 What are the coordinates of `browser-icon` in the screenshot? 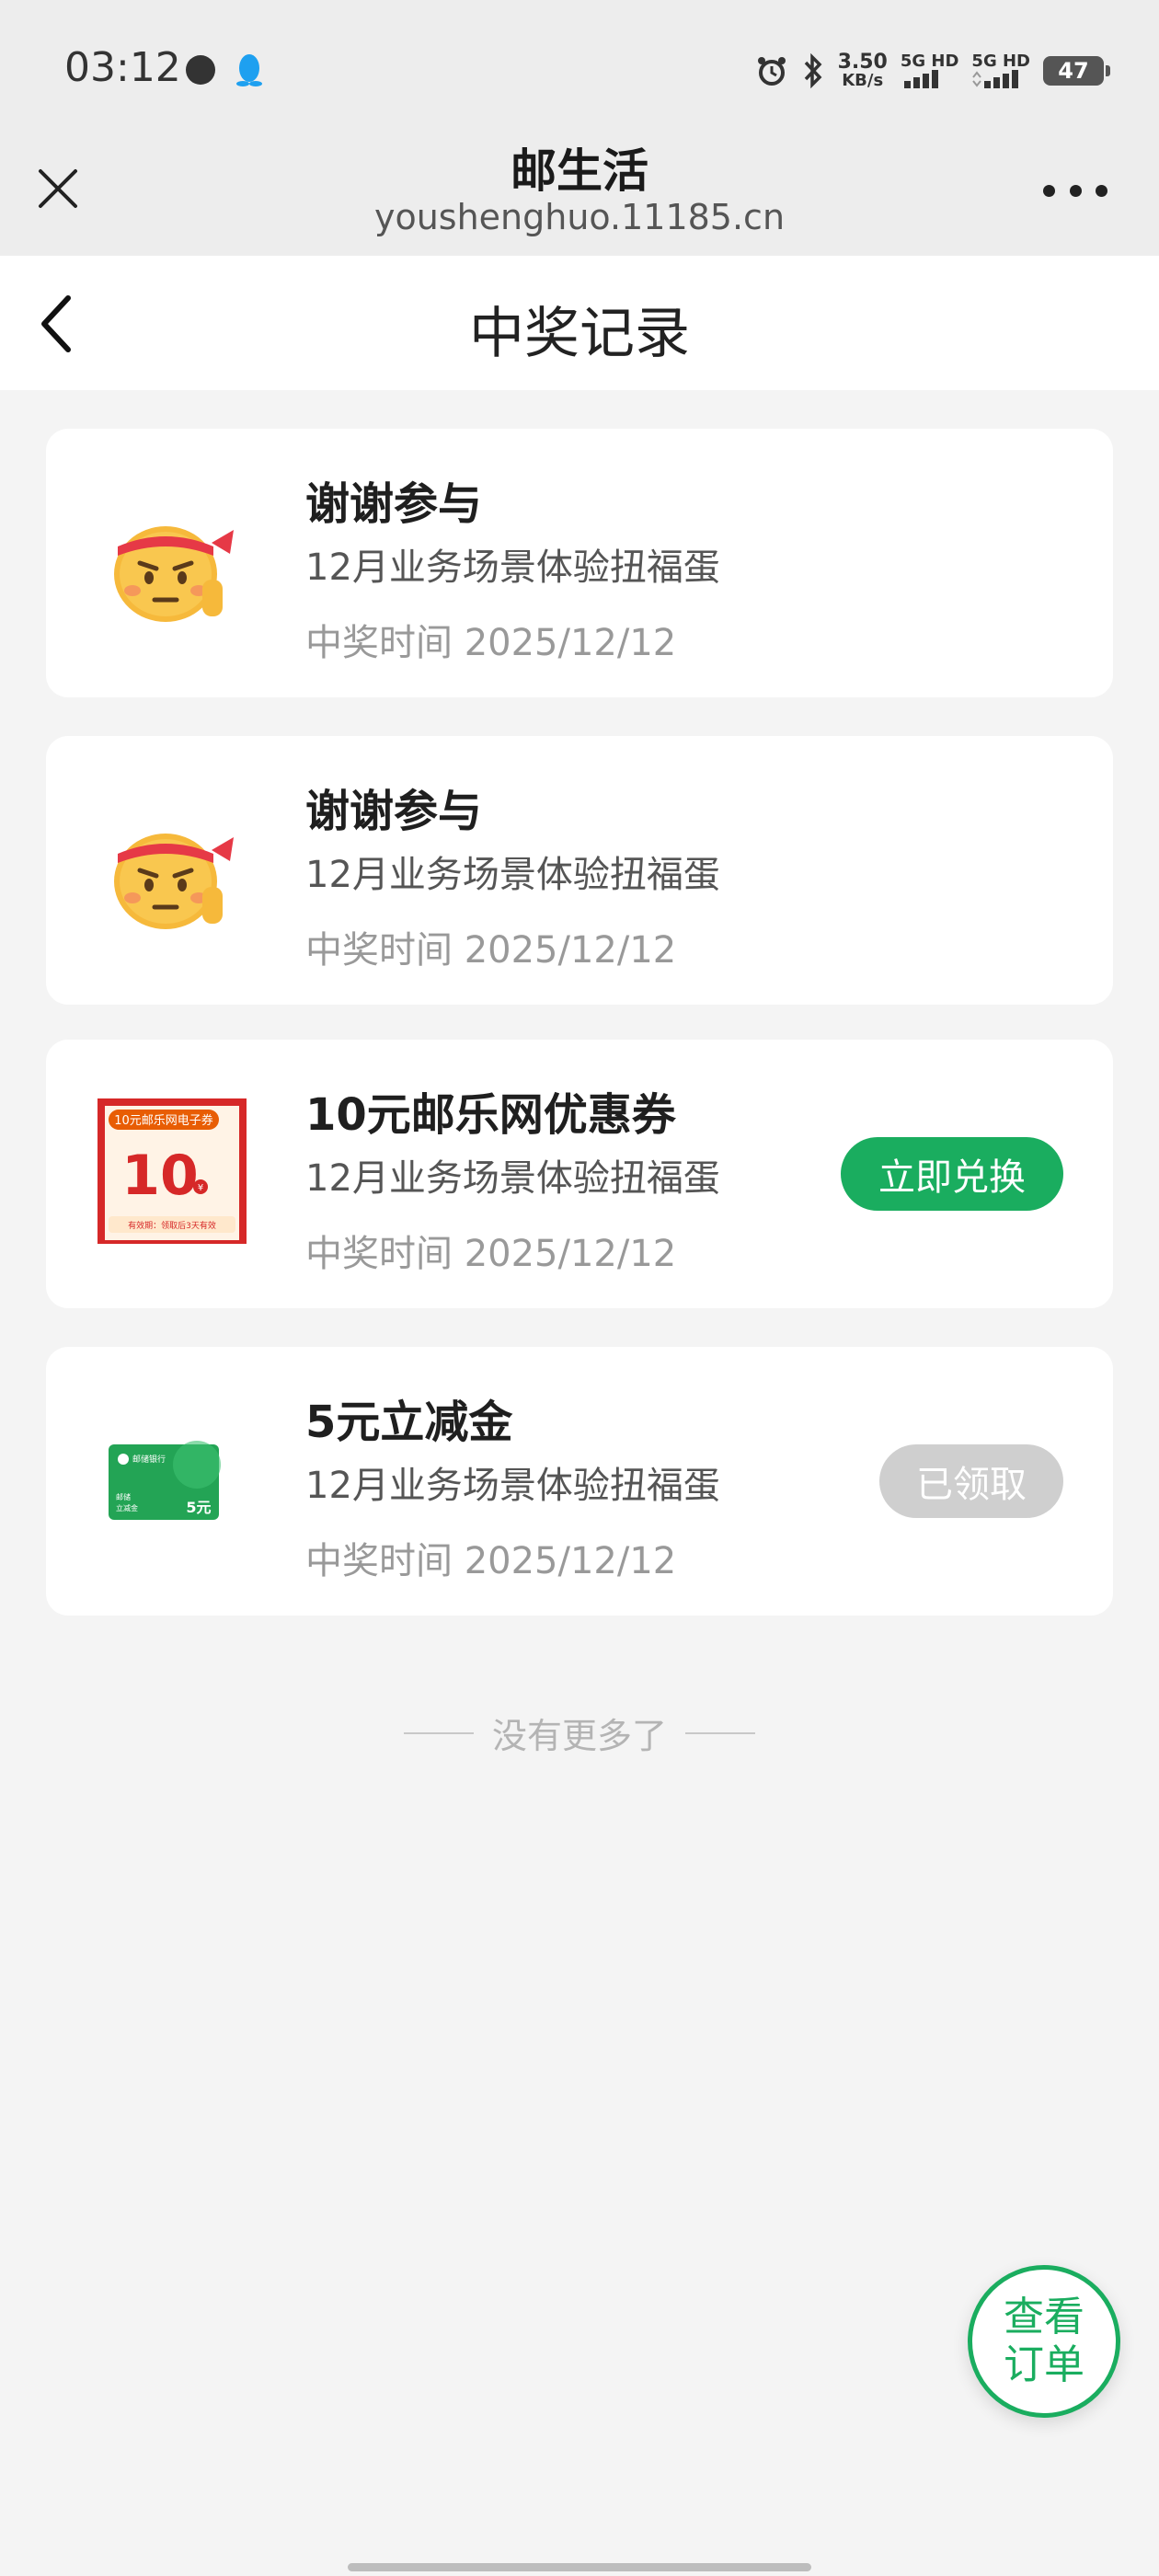 It's located at (200, 70).